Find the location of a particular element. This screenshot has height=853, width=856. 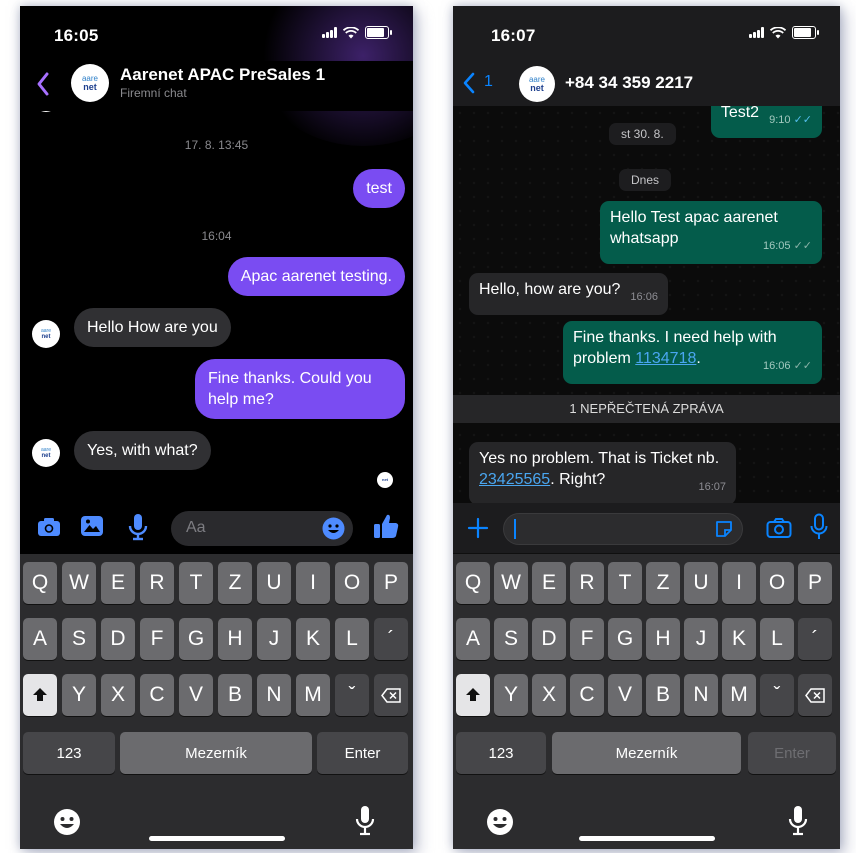

thumbs-up-icon is located at coordinates (386, 526).